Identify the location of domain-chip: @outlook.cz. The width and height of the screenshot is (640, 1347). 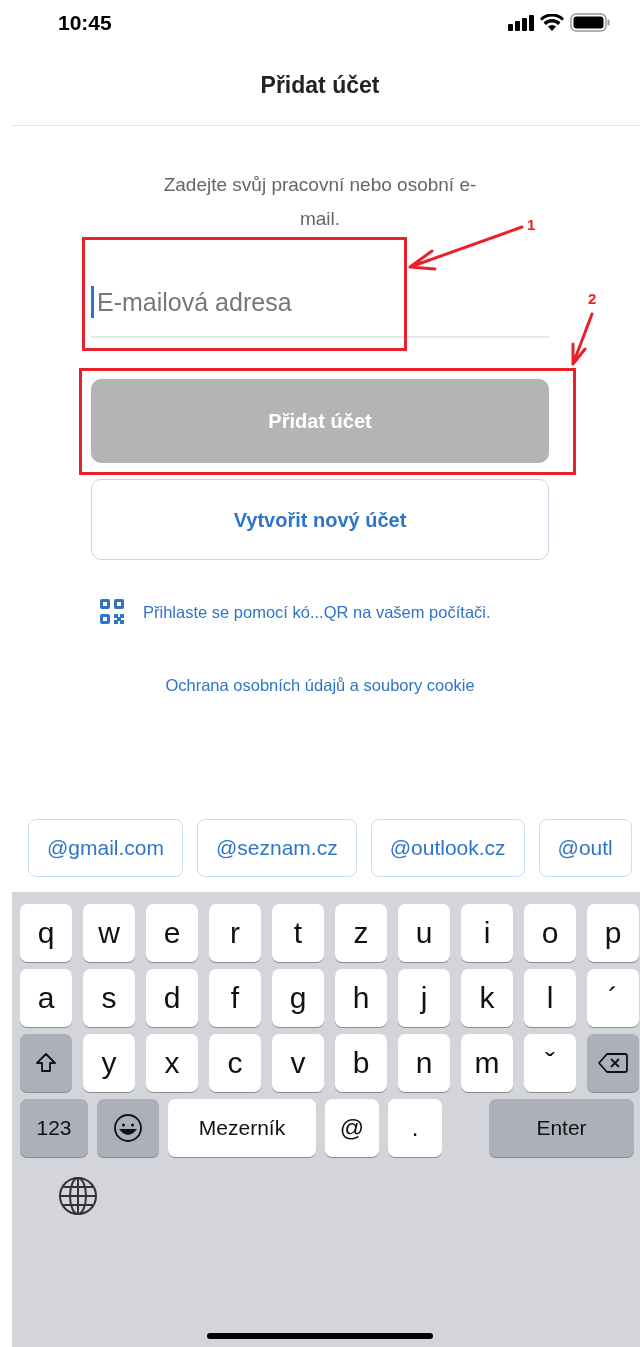
(447, 847).